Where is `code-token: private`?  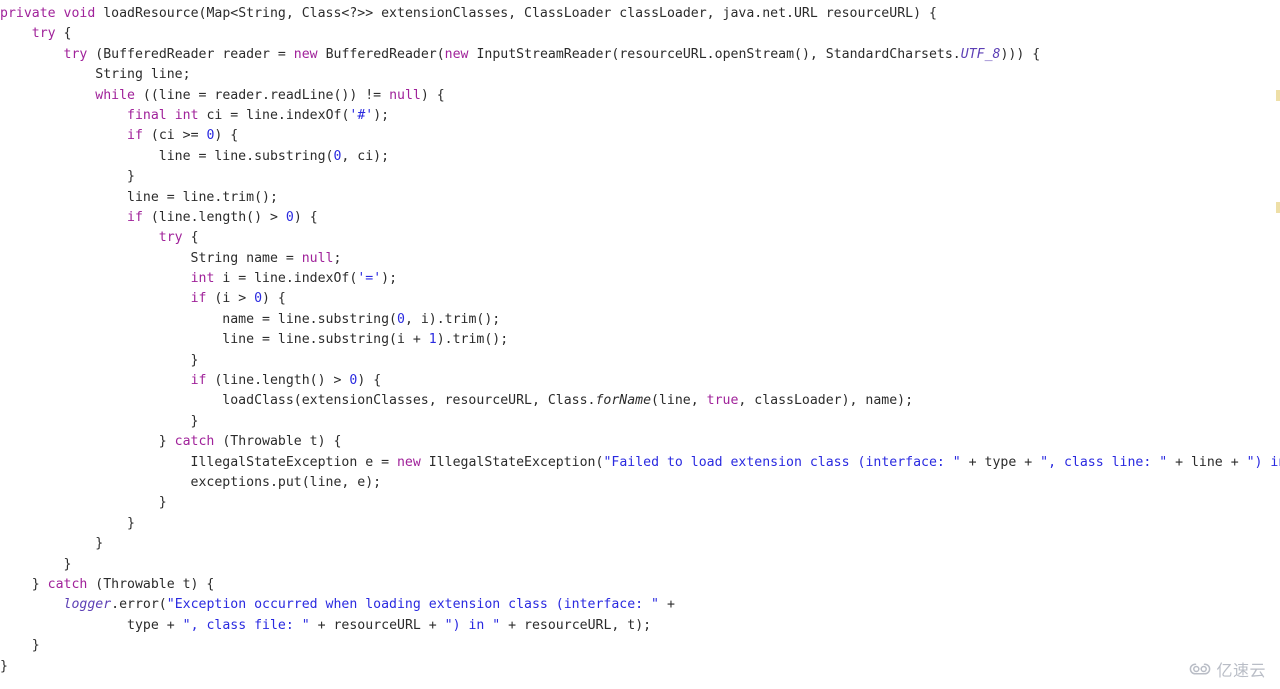
code-token: private is located at coordinates (28, 13).